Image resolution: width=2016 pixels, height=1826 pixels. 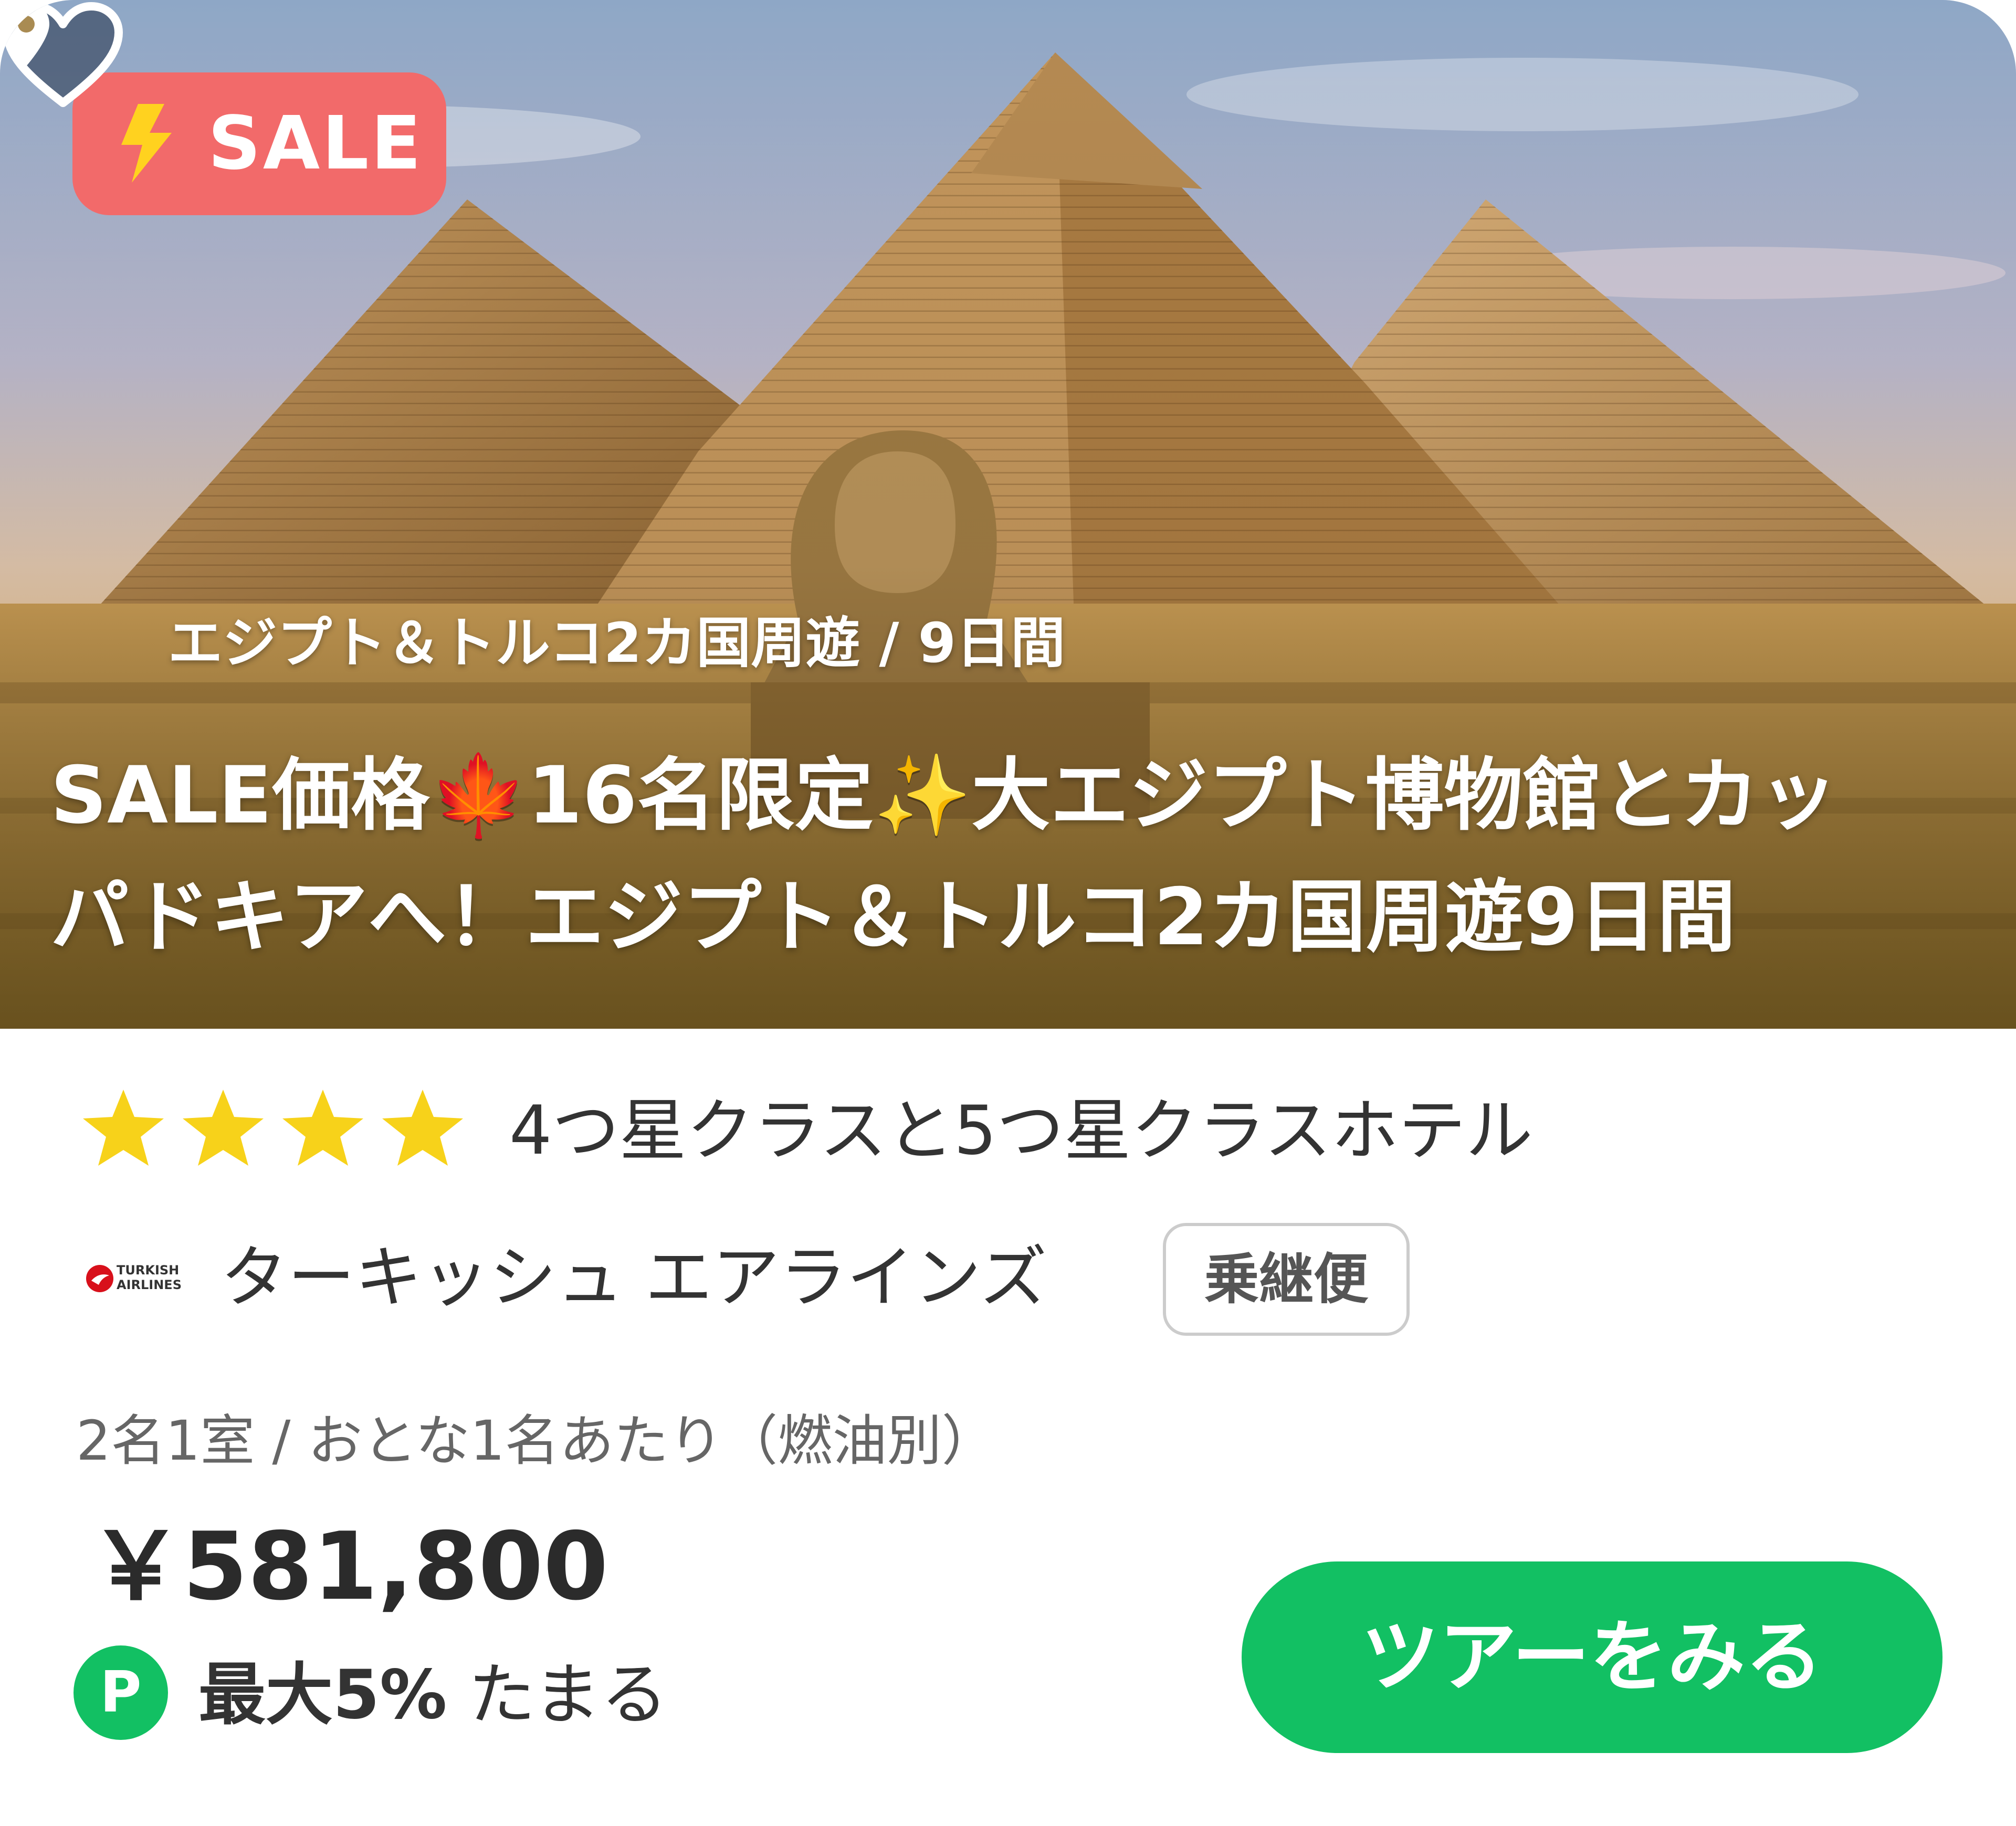 What do you see at coordinates (1286, 1279) in the screenshot?
I see `connecting-flight-tag: 乗継便` at bounding box center [1286, 1279].